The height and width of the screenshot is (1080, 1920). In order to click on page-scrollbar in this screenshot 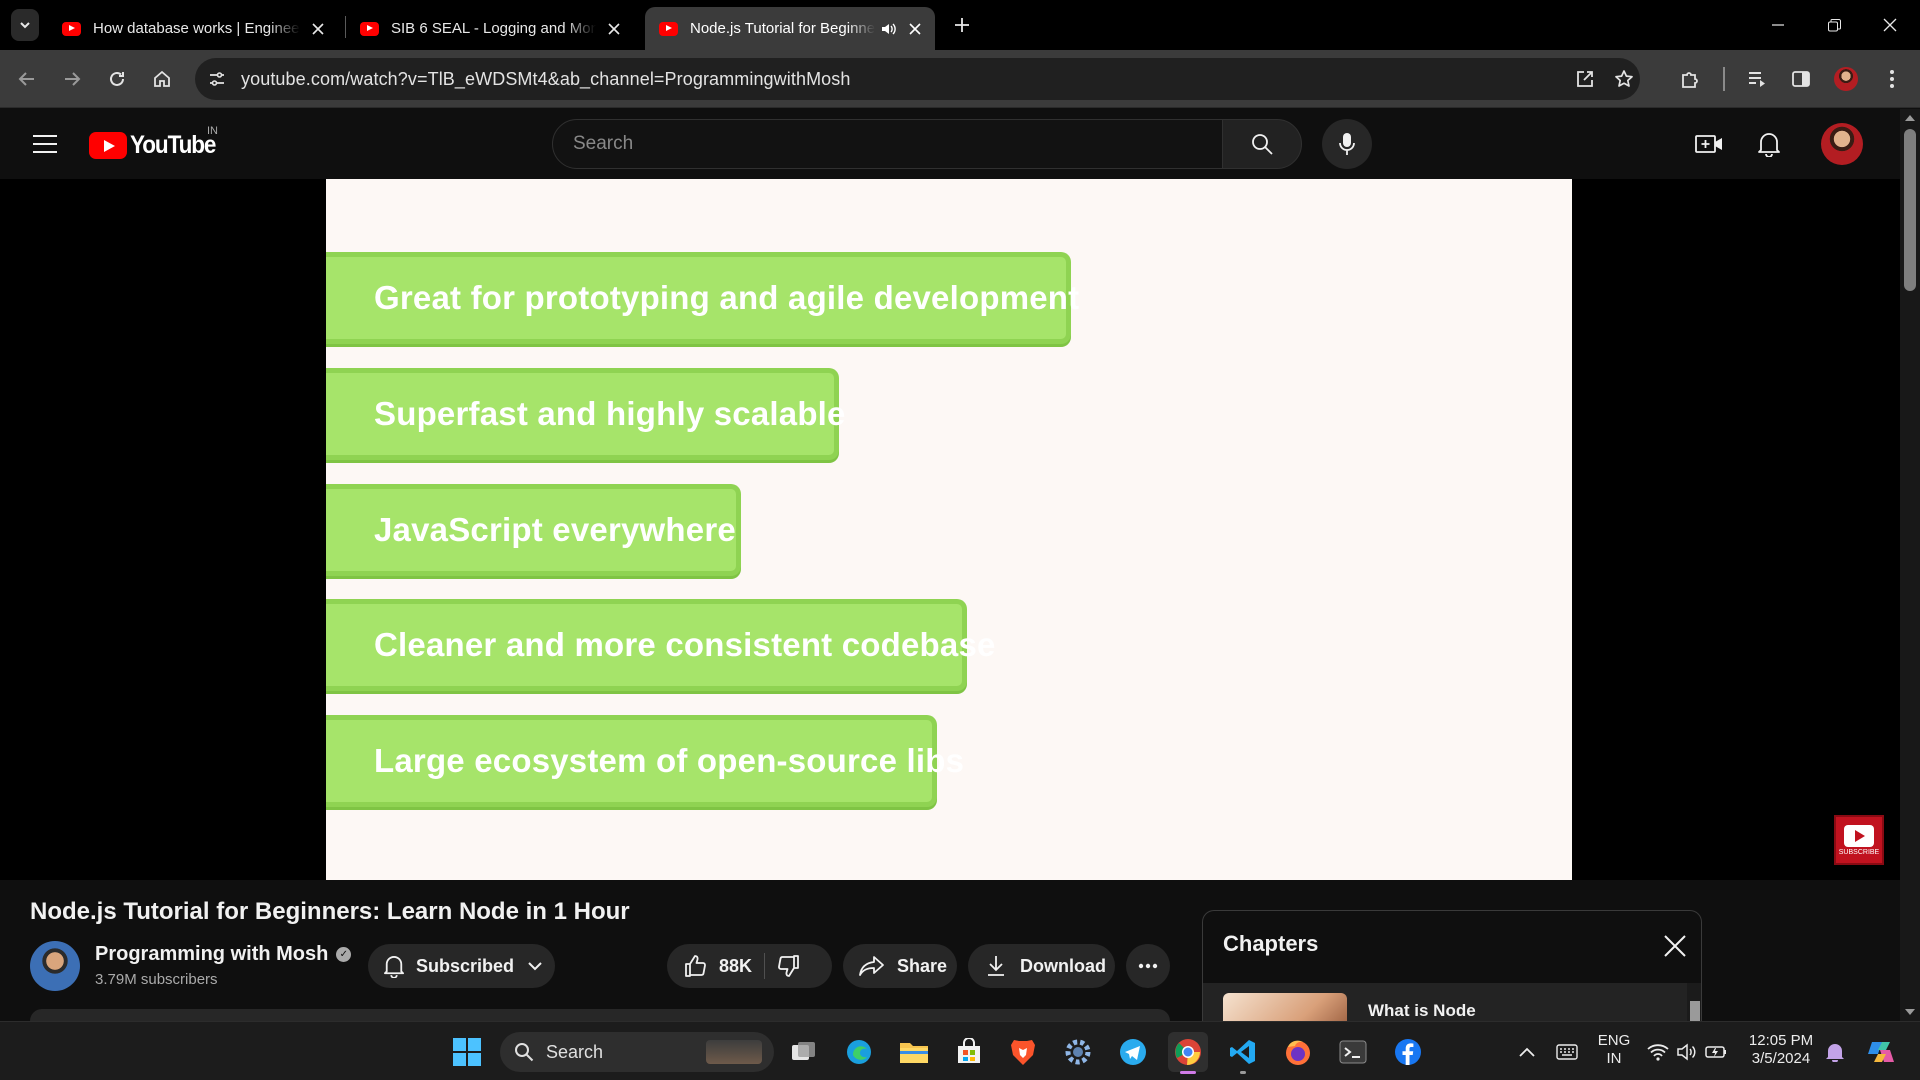, I will do `click(1910, 565)`.